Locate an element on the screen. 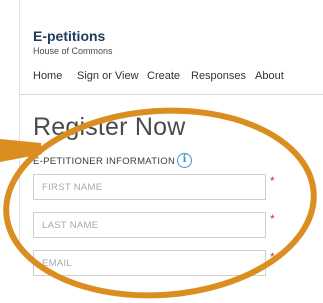  page-title: Register Now is located at coordinates (109, 127).